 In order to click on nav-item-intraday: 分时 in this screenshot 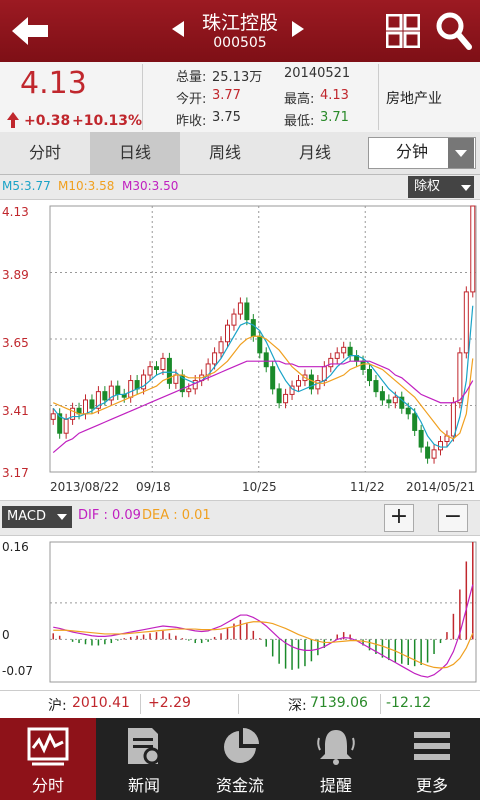, I will do `click(48, 759)`.